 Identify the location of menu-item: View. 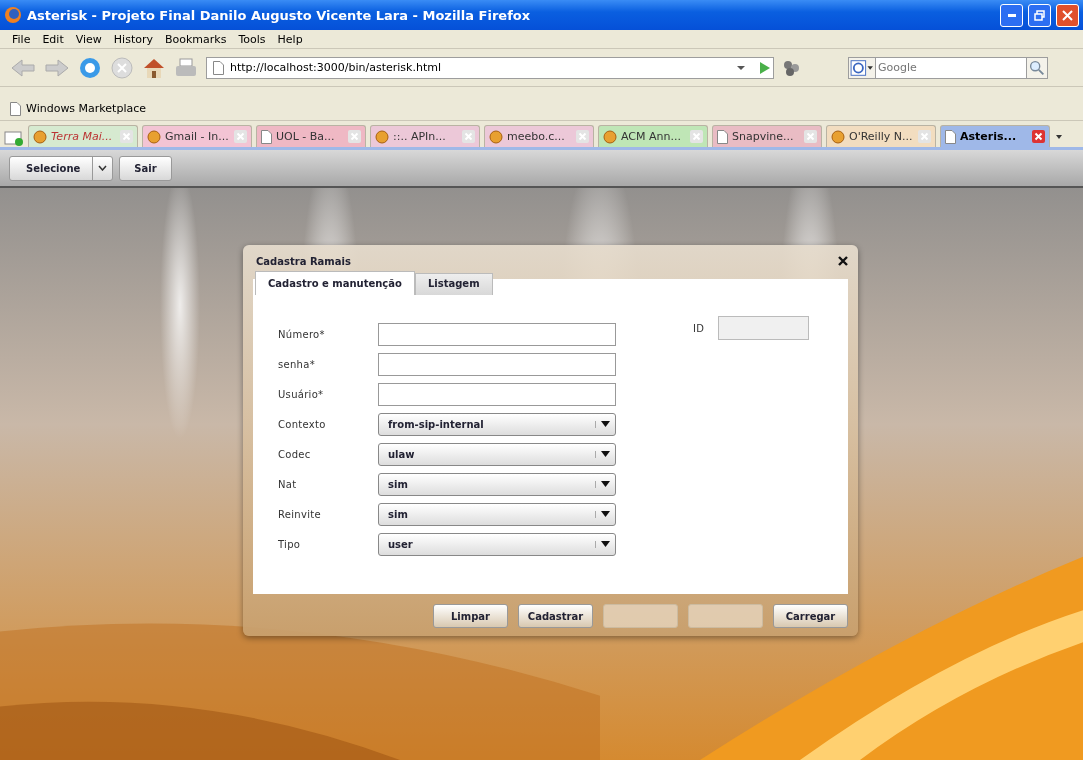
(88, 39).